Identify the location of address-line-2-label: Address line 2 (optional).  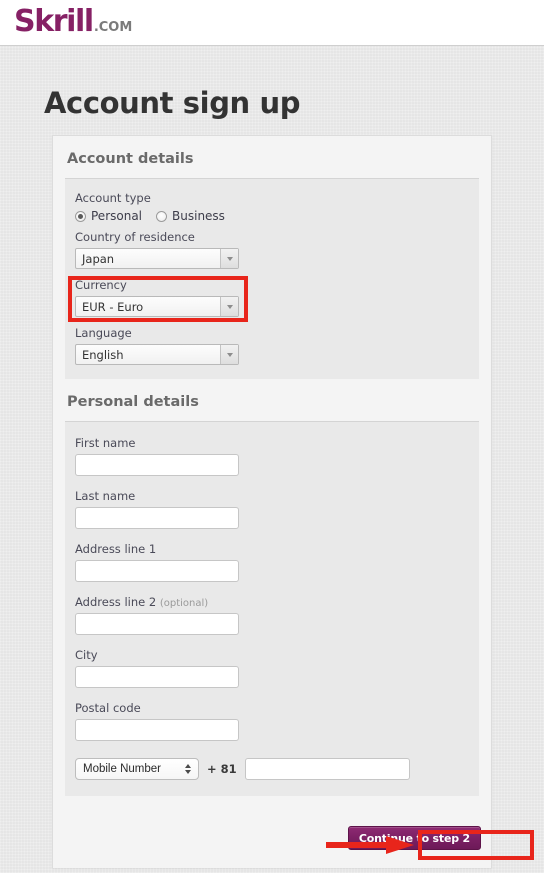
(272, 602).